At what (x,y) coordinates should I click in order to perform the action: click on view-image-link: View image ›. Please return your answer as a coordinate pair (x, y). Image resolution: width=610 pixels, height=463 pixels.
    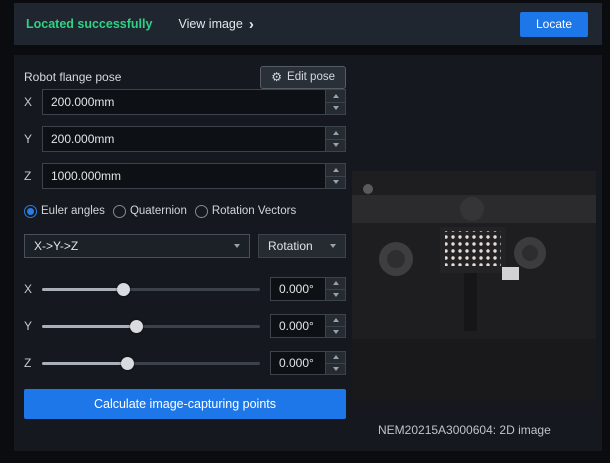
    Looking at the image, I should click on (215, 24).